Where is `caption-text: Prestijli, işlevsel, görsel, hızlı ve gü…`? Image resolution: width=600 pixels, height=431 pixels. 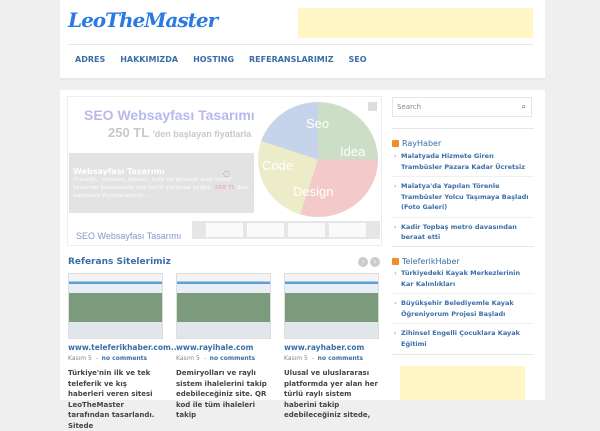 caption-text: Prestijli, işlevsel, görsel, hızlı ve gü… is located at coordinates (161, 188).